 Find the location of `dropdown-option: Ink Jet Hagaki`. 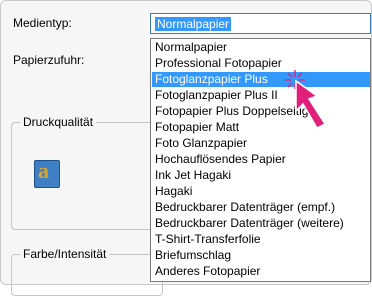

dropdown-option: Ink Jet Hagaki is located at coordinates (261, 175).